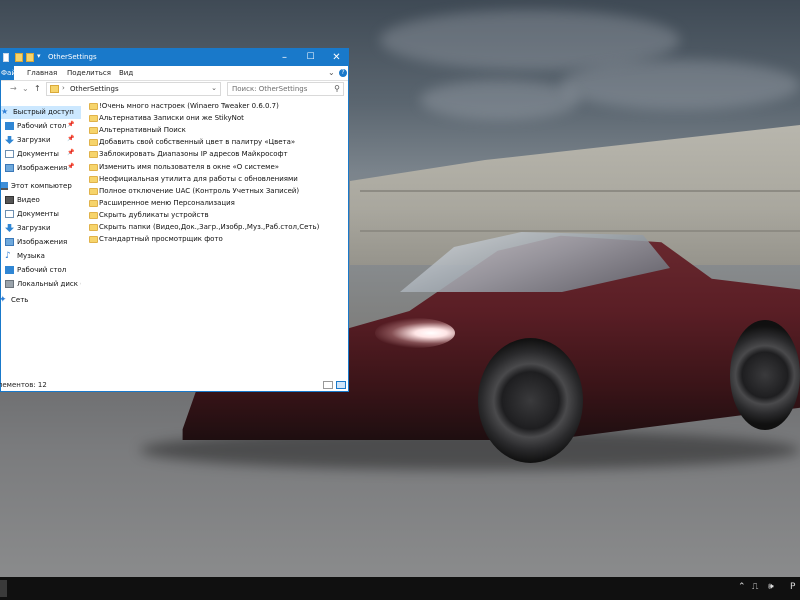  I want to click on properties-icon, so click(6, 57).